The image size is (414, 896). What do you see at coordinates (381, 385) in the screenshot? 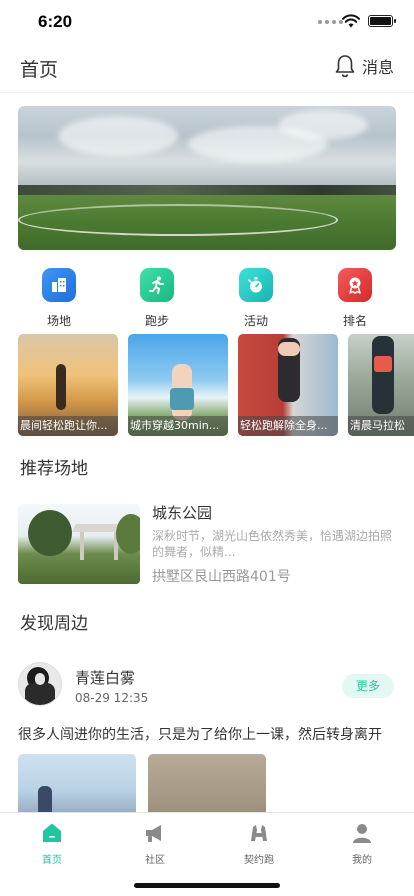
I see `activity-card: 清晨马拉松` at bounding box center [381, 385].